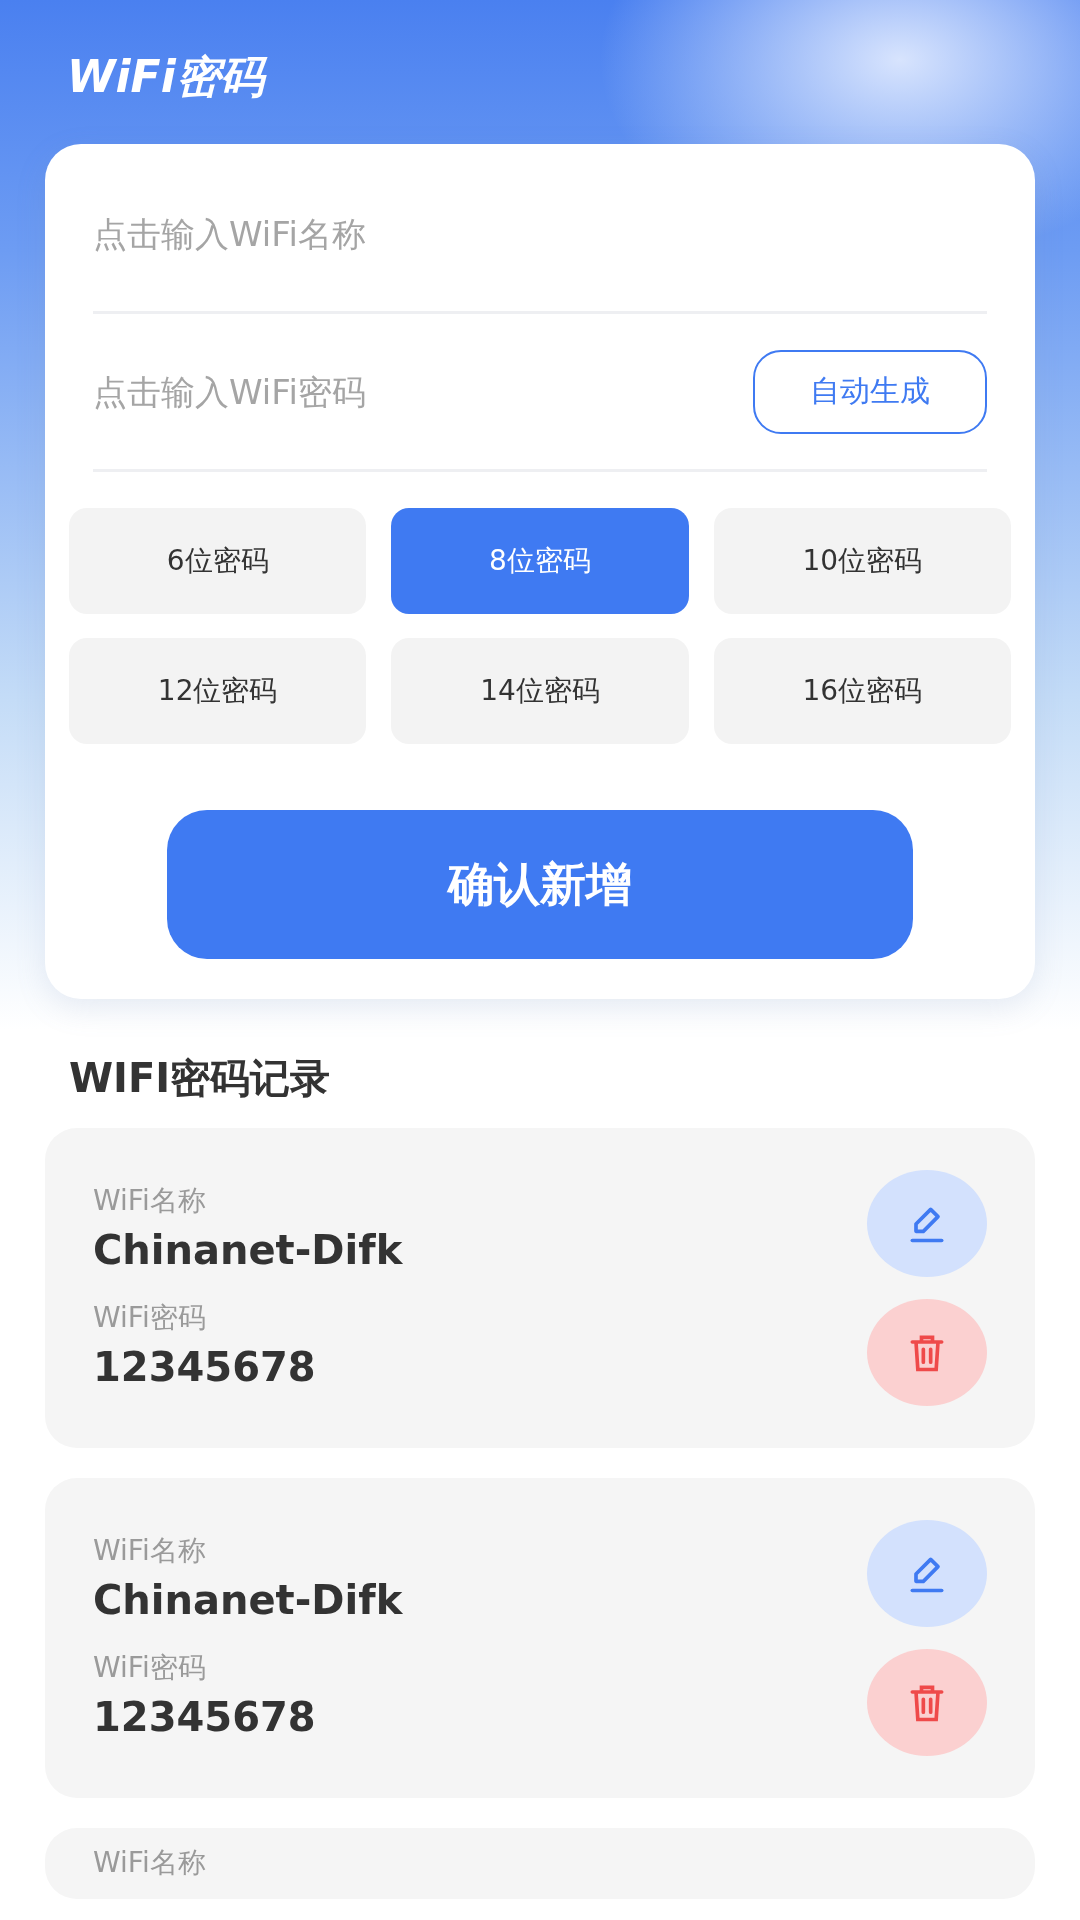 The width and height of the screenshot is (1080, 1920). What do you see at coordinates (540, 233) in the screenshot?
I see `name-input-field: 点击输入WiFi名称` at bounding box center [540, 233].